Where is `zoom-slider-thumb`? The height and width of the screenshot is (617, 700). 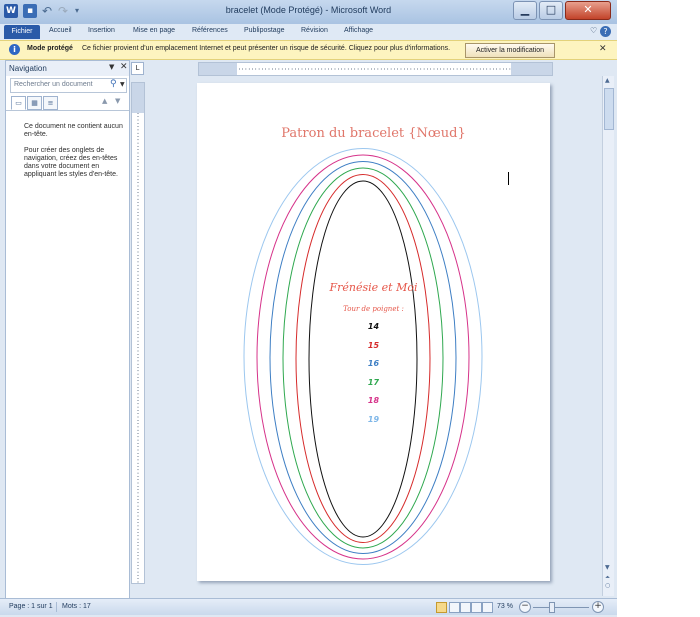 zoom-slider-thumb is located at coordinates (552, 607).